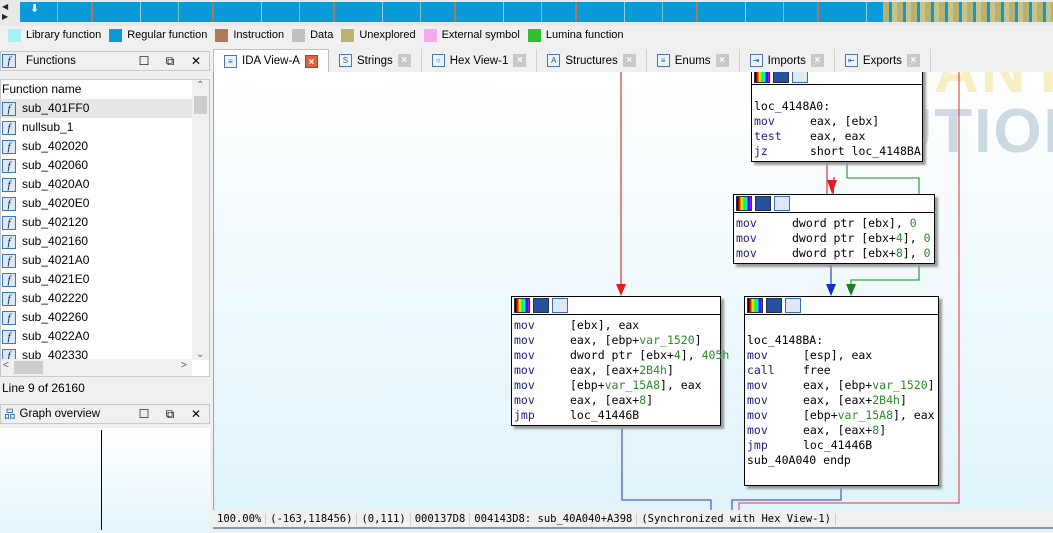 The height and width of the screenshot is (533, 1053). I want to click on code-line: mov dword ptr [ebx+4], 0, so click(834, 238).